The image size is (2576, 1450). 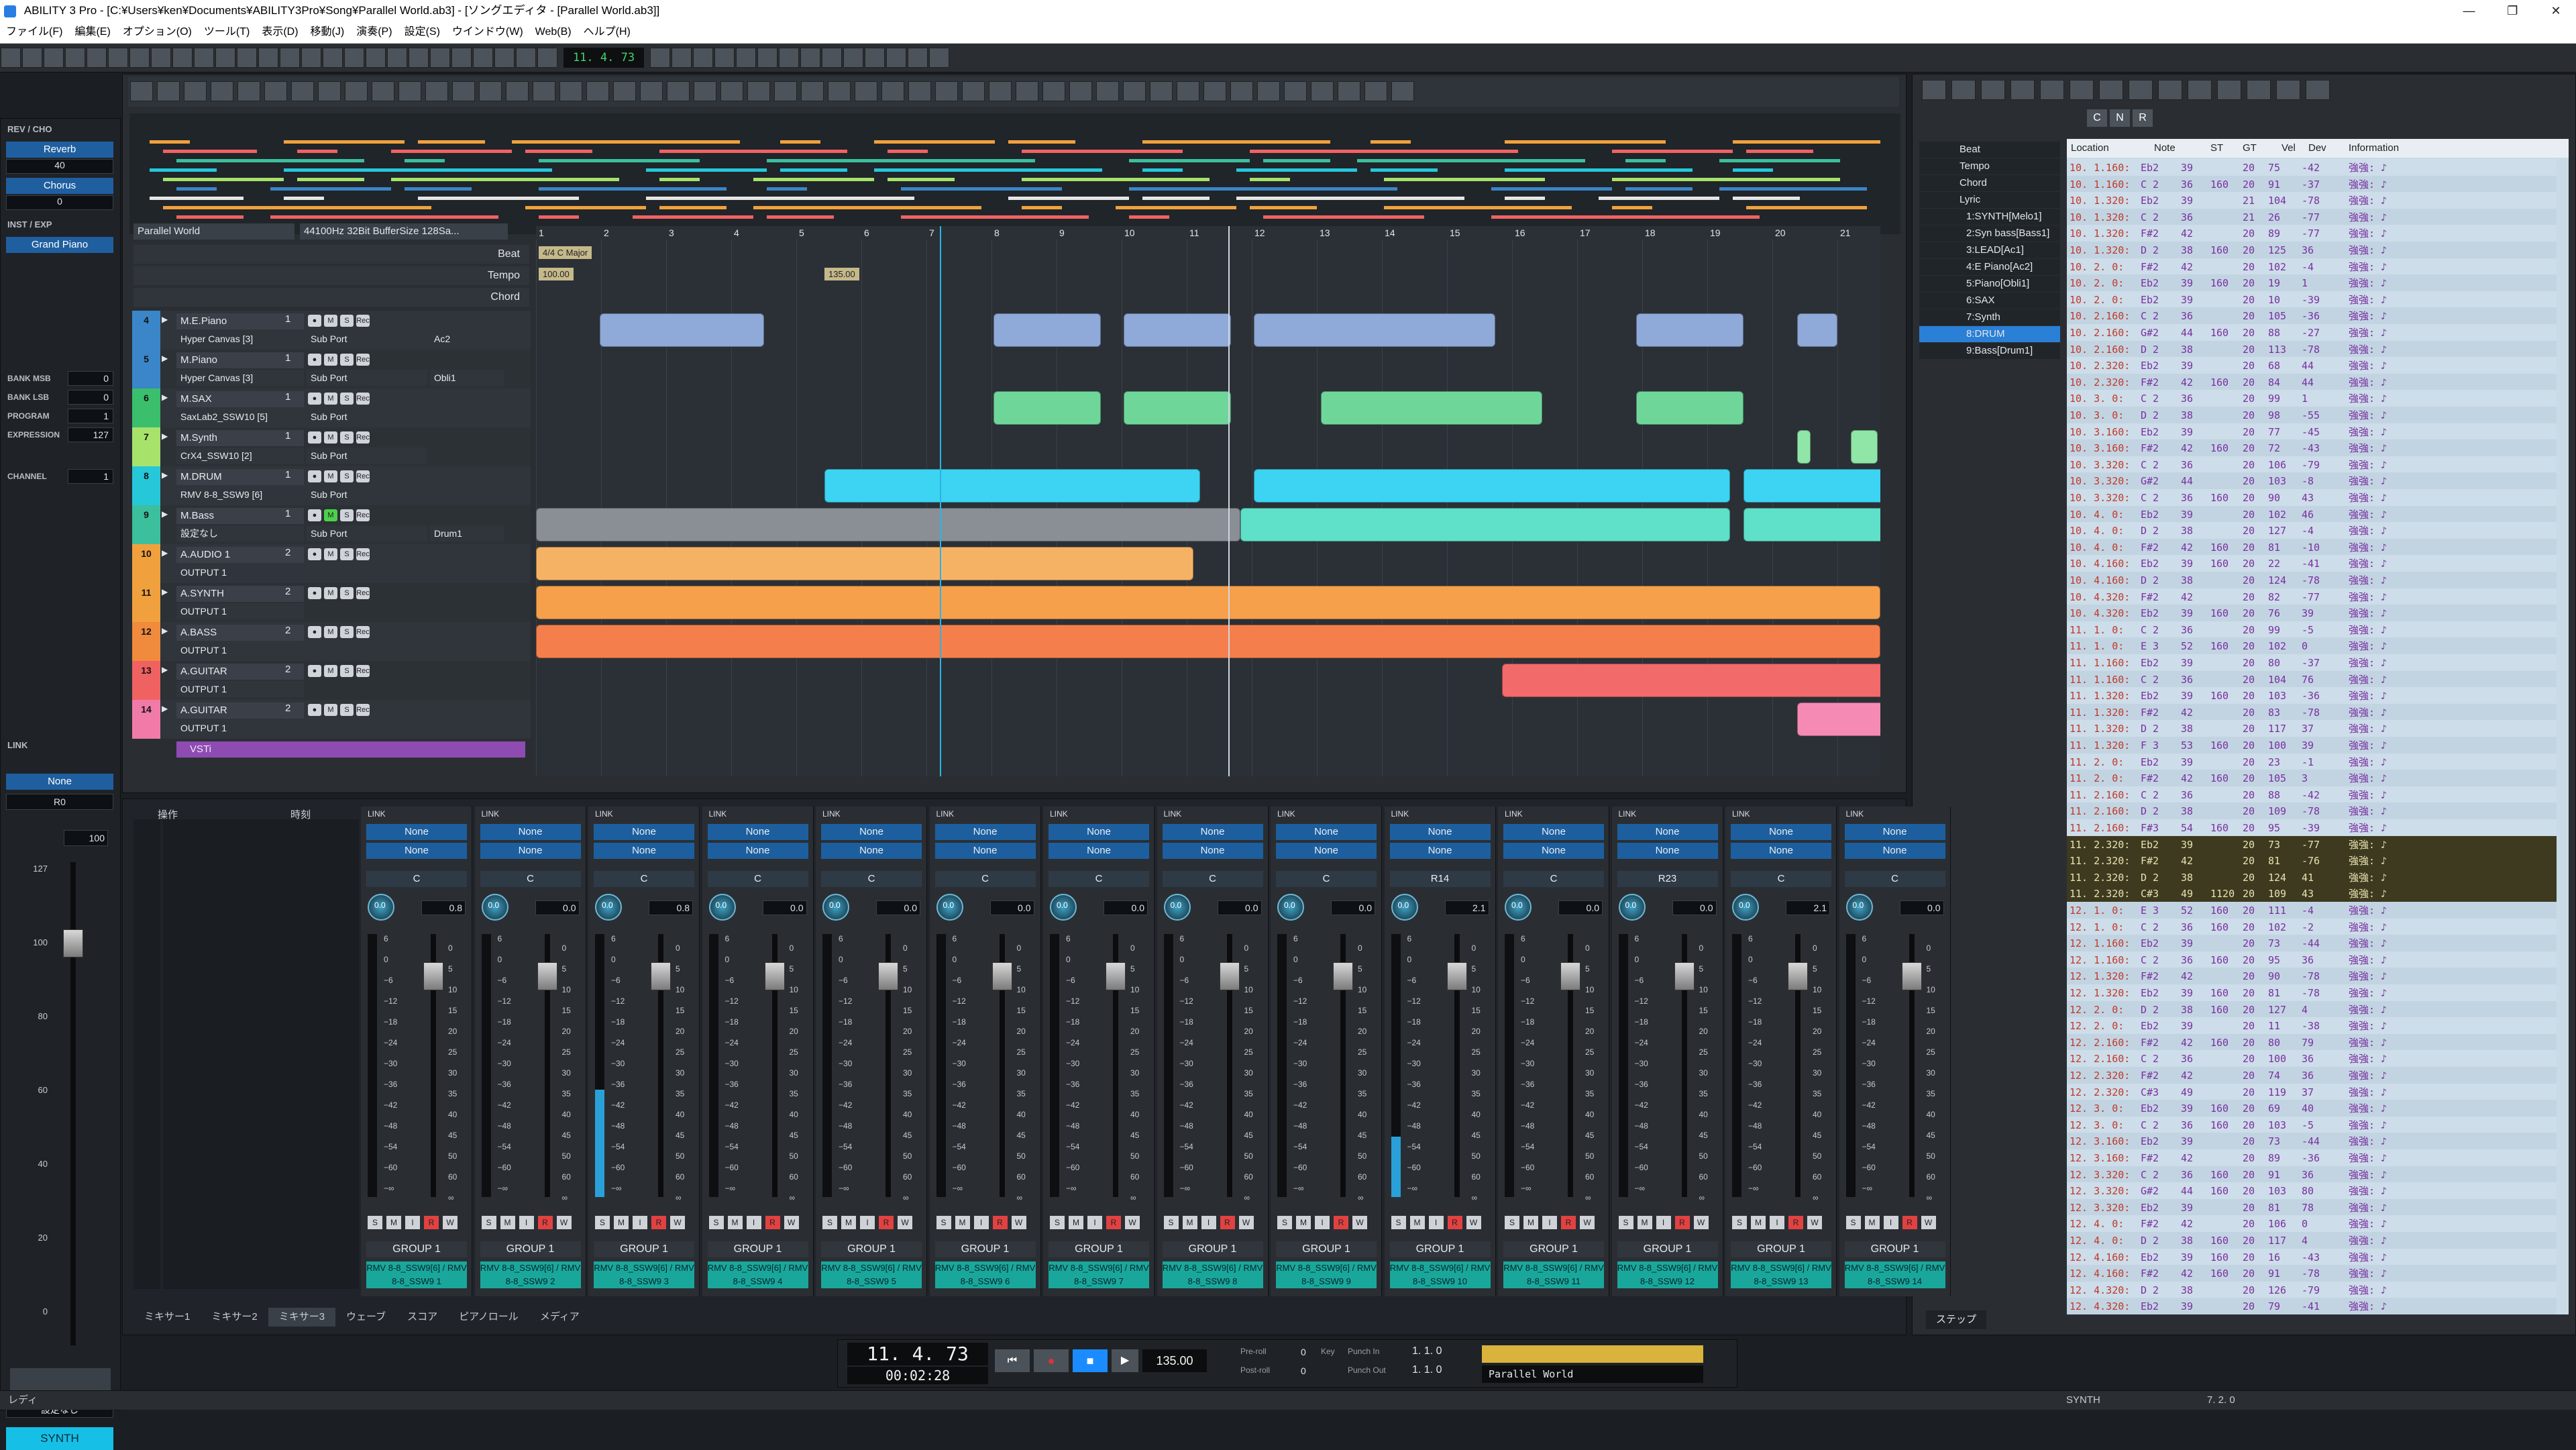 What do you see at coordinates (2312, 1092) in the screenshot?
I see `event-row: 12. 2.320: C#3 49 20 119 37 強強: ♪` at bounding box center [2312, 1092].